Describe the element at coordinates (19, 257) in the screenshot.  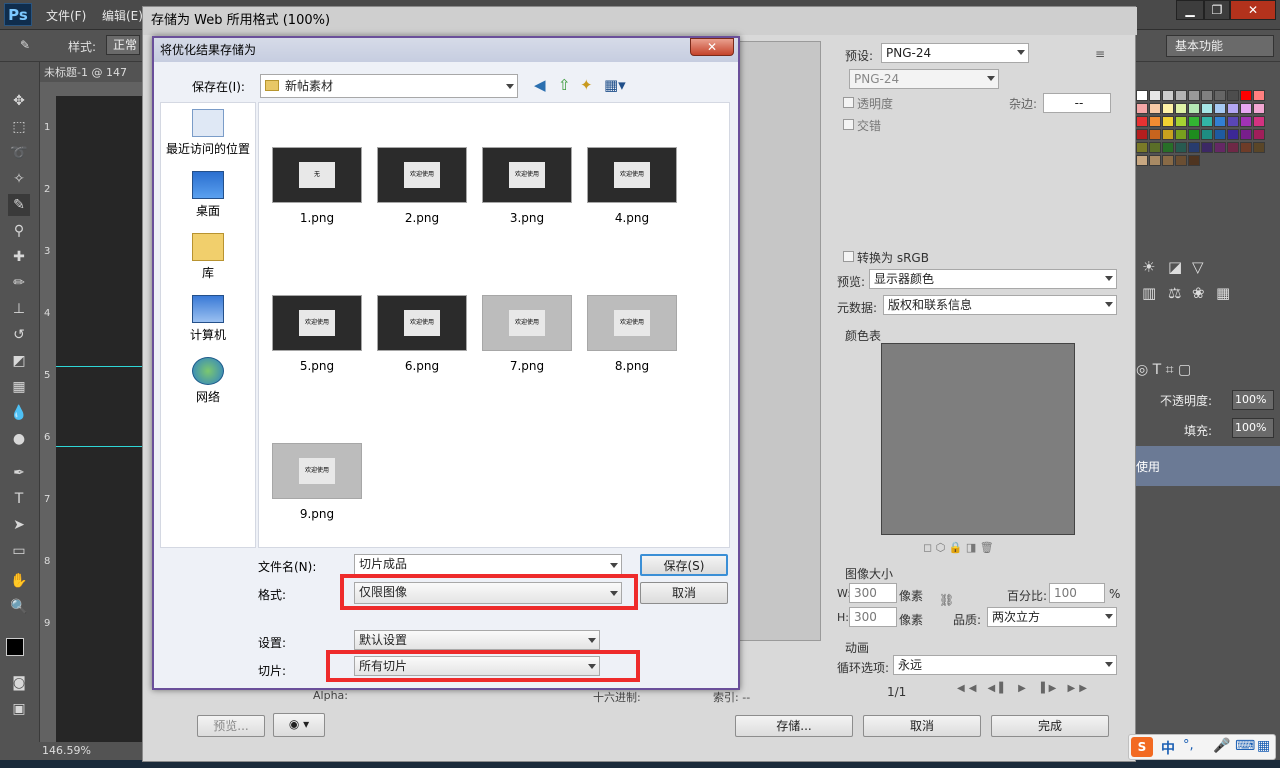
I see `healing-tool-icon: ✚` at that location.